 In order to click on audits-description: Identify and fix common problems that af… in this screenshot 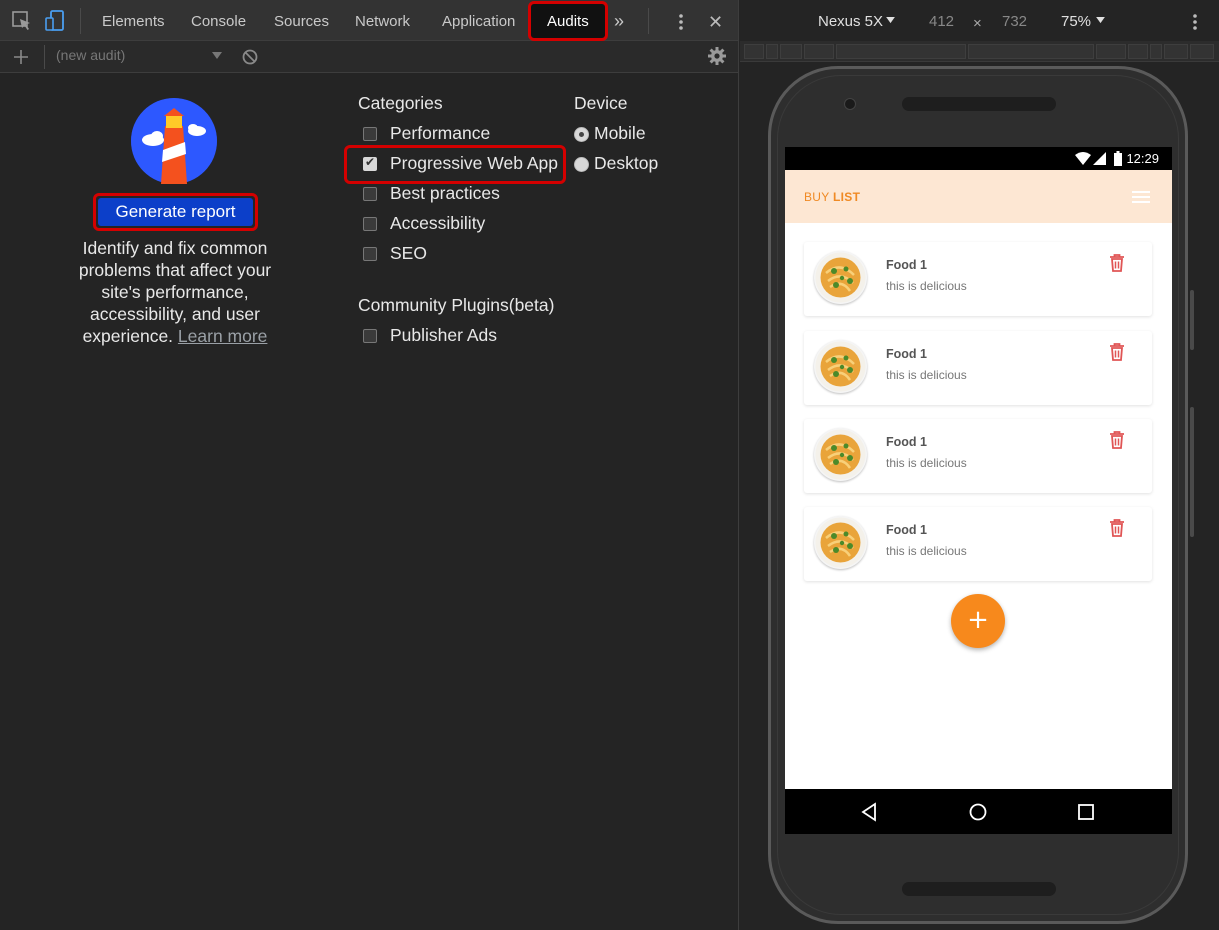, I will do `click(175, 292)`.